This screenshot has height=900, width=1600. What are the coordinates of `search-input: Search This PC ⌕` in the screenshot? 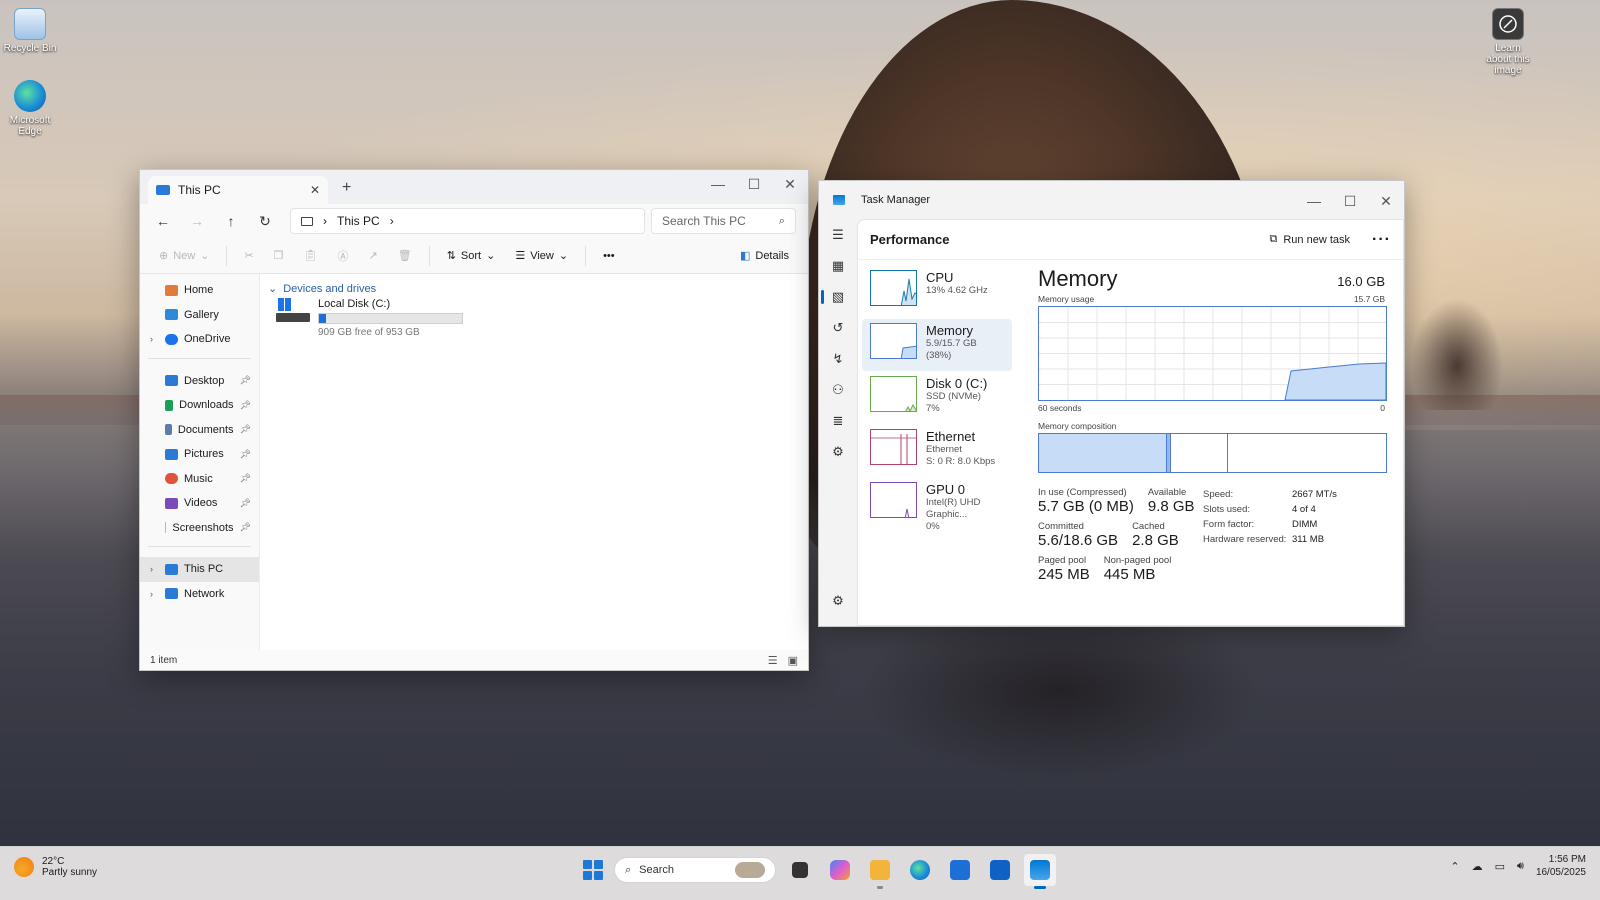 It's located at (723, 221).